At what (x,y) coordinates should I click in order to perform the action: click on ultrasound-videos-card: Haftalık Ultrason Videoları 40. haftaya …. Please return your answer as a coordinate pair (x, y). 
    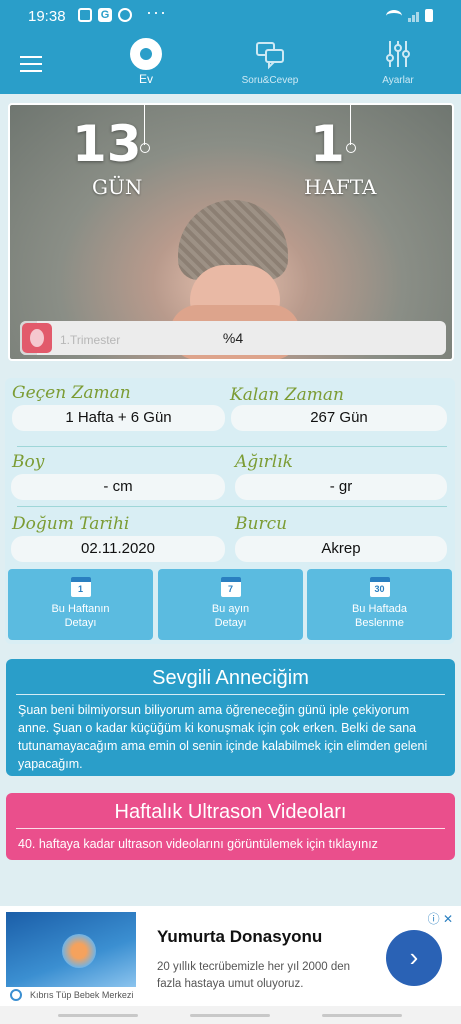
    Looking at the image, I should click on (230, 826).